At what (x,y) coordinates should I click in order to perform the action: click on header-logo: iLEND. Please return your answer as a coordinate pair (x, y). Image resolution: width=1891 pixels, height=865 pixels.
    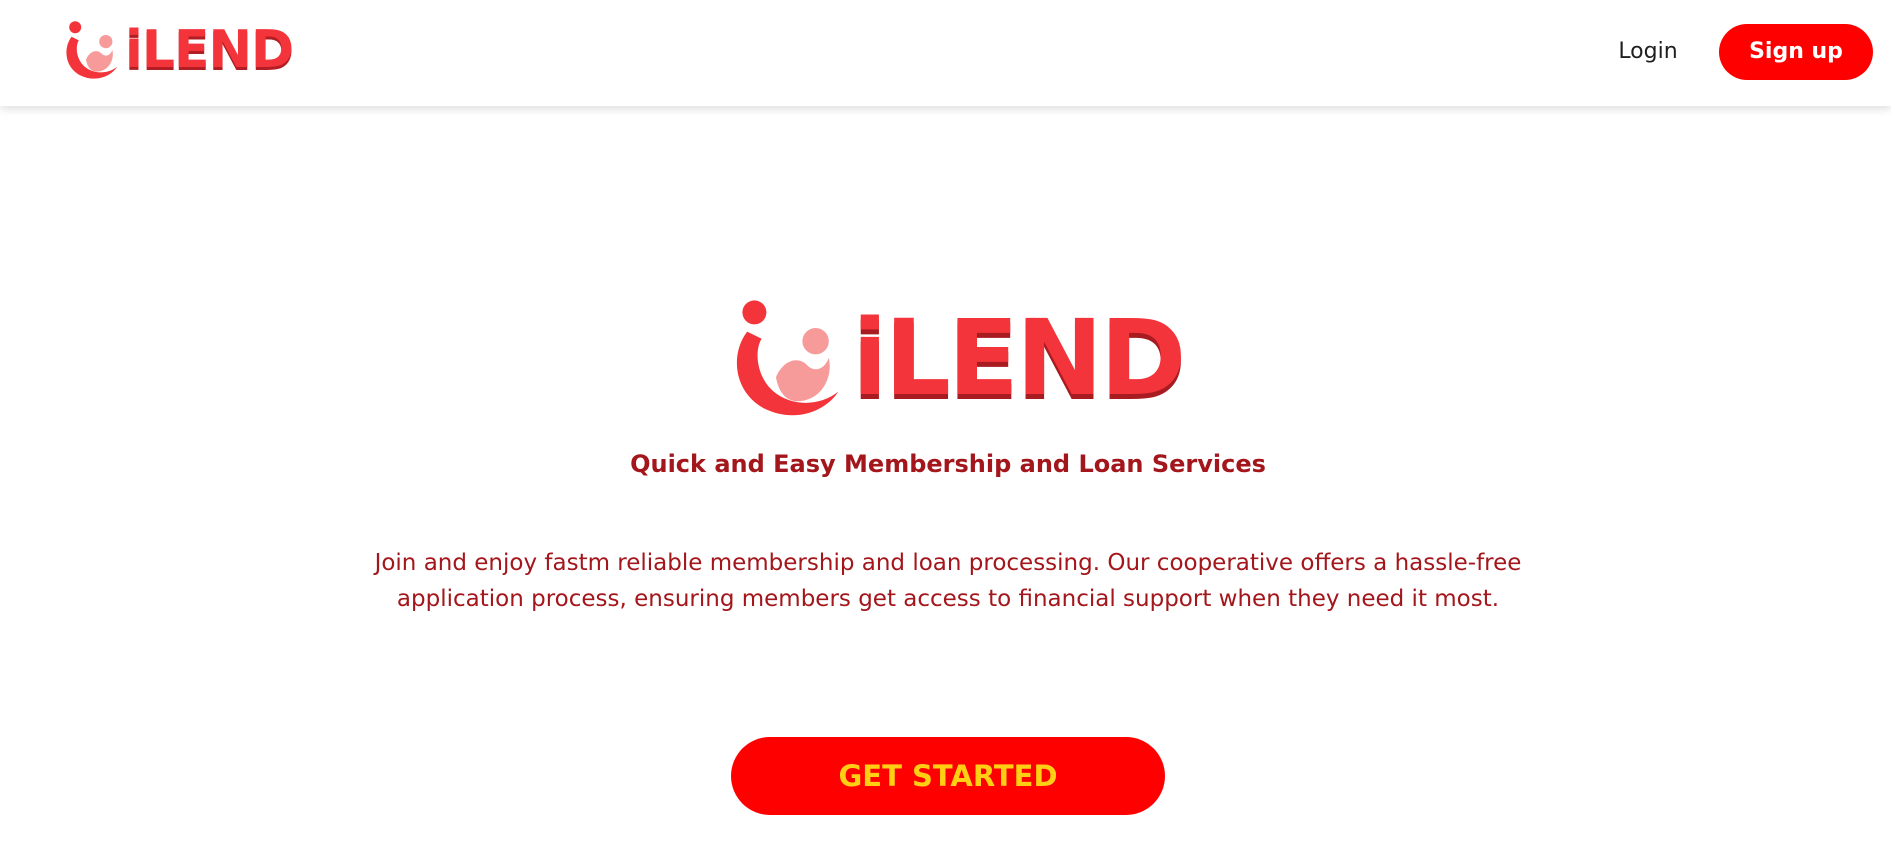
    Looking at the image, I should click on (178, 50).